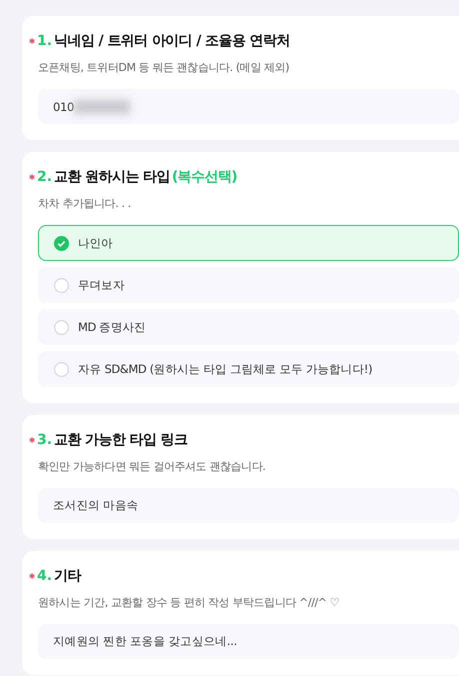 The width and height of the screenshot is (459, 676). What do you see at coordinates (248, 106) in the screenshot?
I see `answer-field: 010` at bounding box center [248, 106].